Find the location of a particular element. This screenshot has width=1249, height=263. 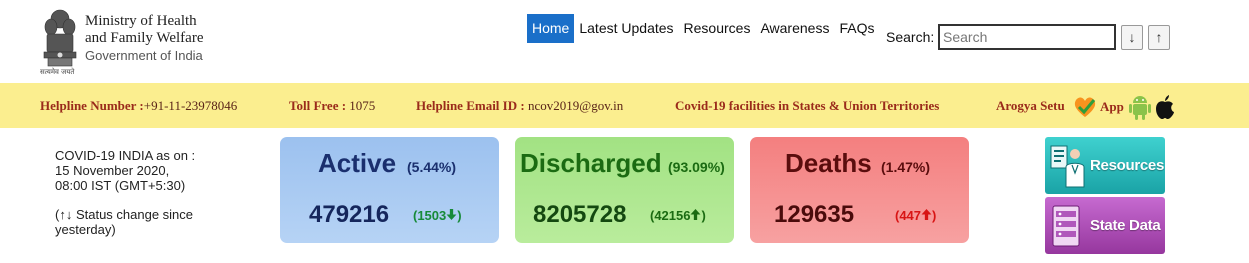

toll-free: Toll Free : 1075 is located at coordinates (332, 106).